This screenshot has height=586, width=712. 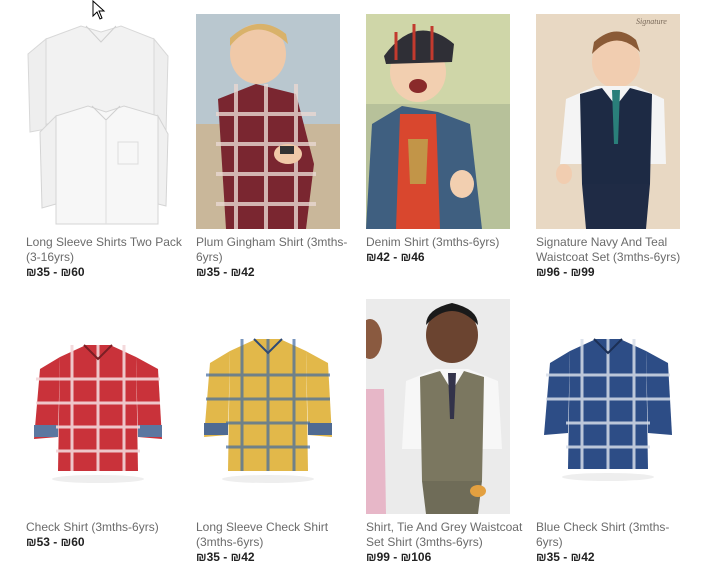 I want to click on product-price: ₪99 - ₪106, so click(x=399, y=557).